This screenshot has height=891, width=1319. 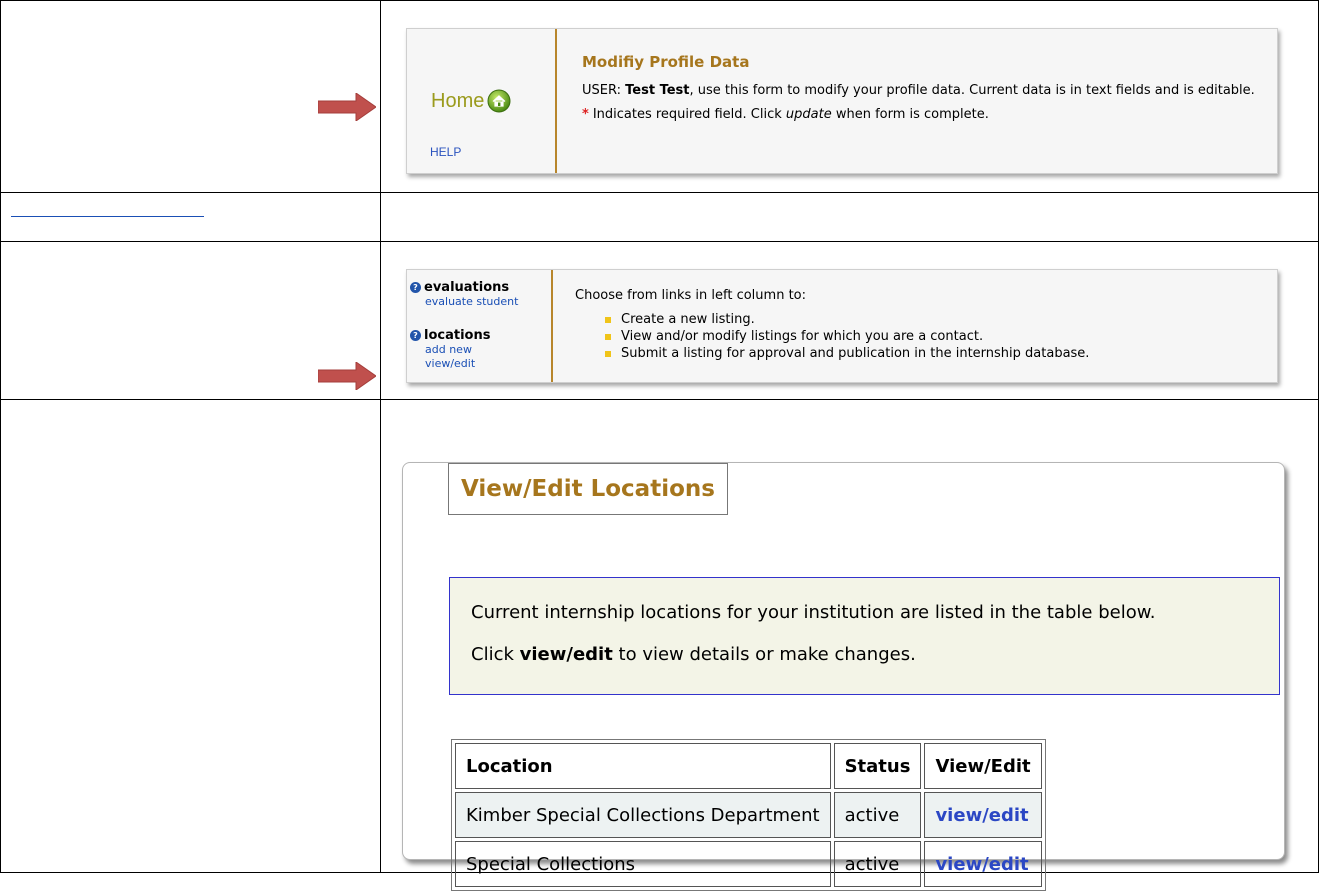 I want to click on list-item: Create a new listing., so click(x=847, y=319).